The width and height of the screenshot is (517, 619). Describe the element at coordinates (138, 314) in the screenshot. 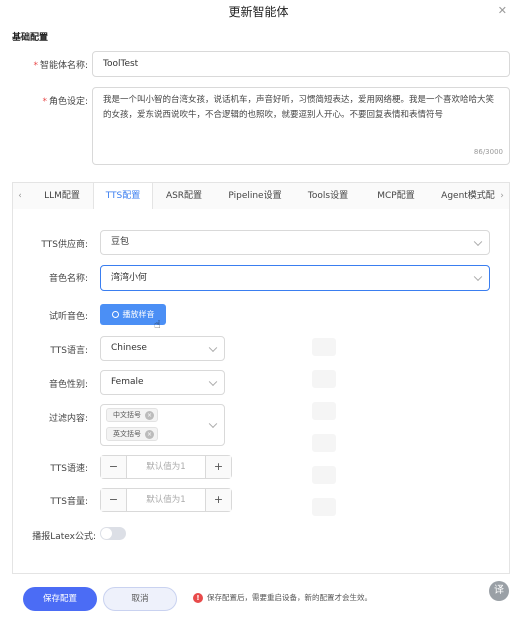

I see `play-sample-label: 播放样音` at that location.